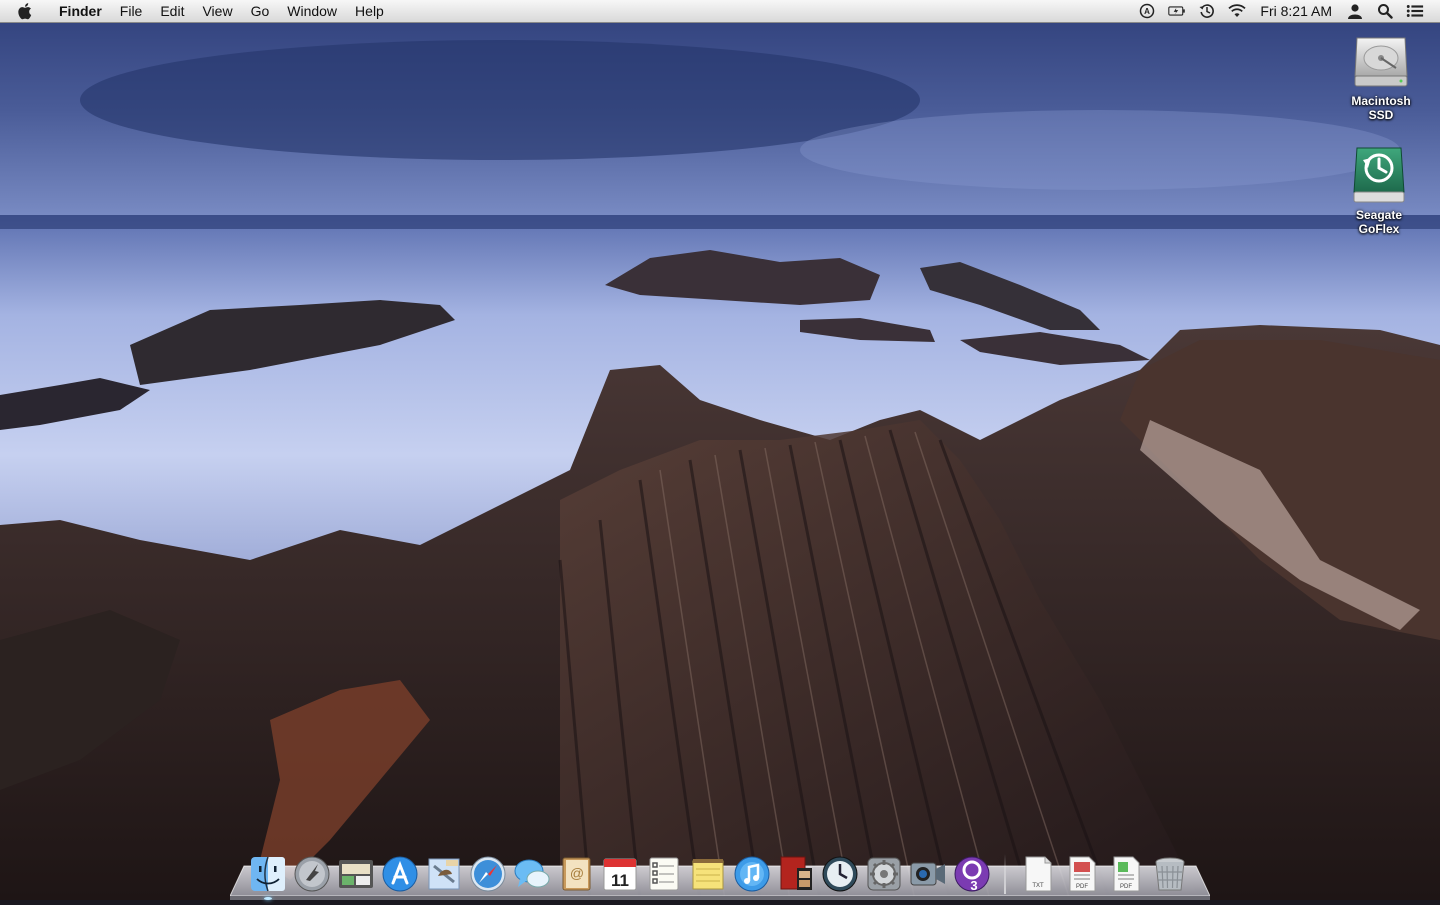  I want to click on menu-edit: Edit, so click(172, 11).